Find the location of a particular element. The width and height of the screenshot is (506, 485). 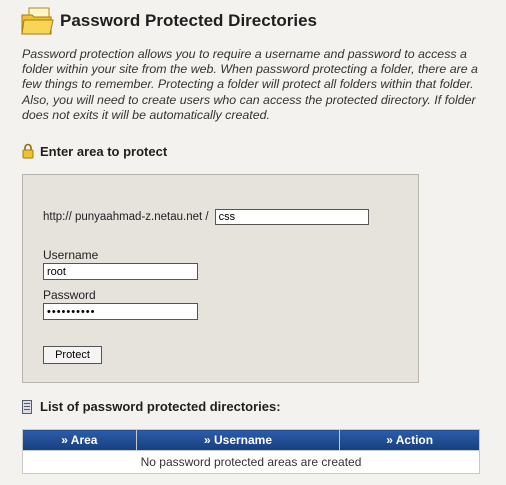

protect-area-heading: Enter area to protect is located at coordinates (94, 151).